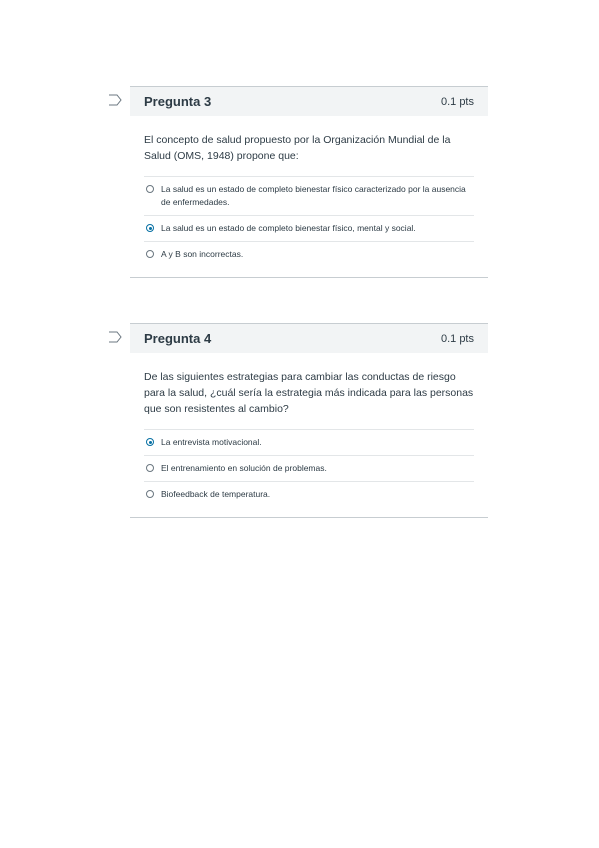 The image size is (599, 848). I want to click on answer-option: A y B son incorrectas., so click(309, 254).